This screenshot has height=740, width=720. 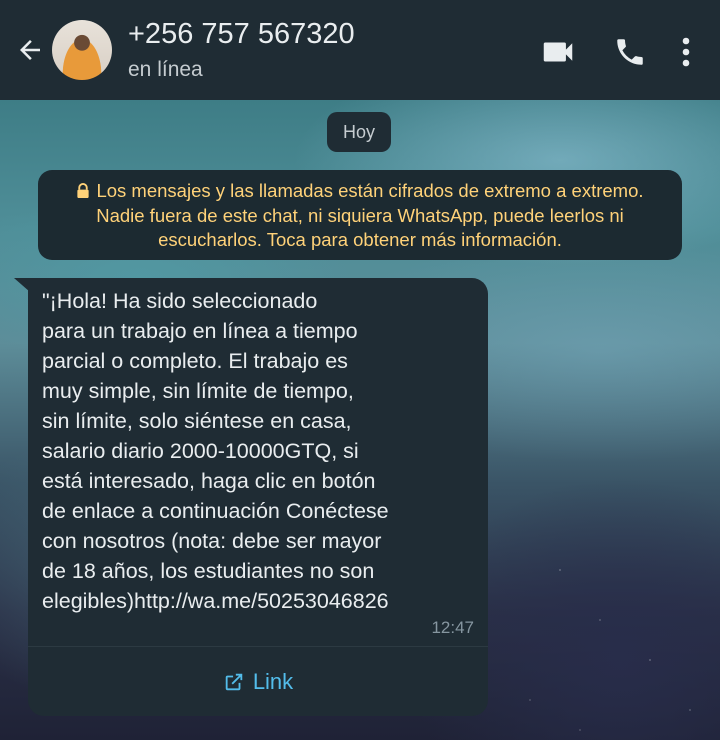 I want to click on message-time: 12:47, so click(x=452, y=627).